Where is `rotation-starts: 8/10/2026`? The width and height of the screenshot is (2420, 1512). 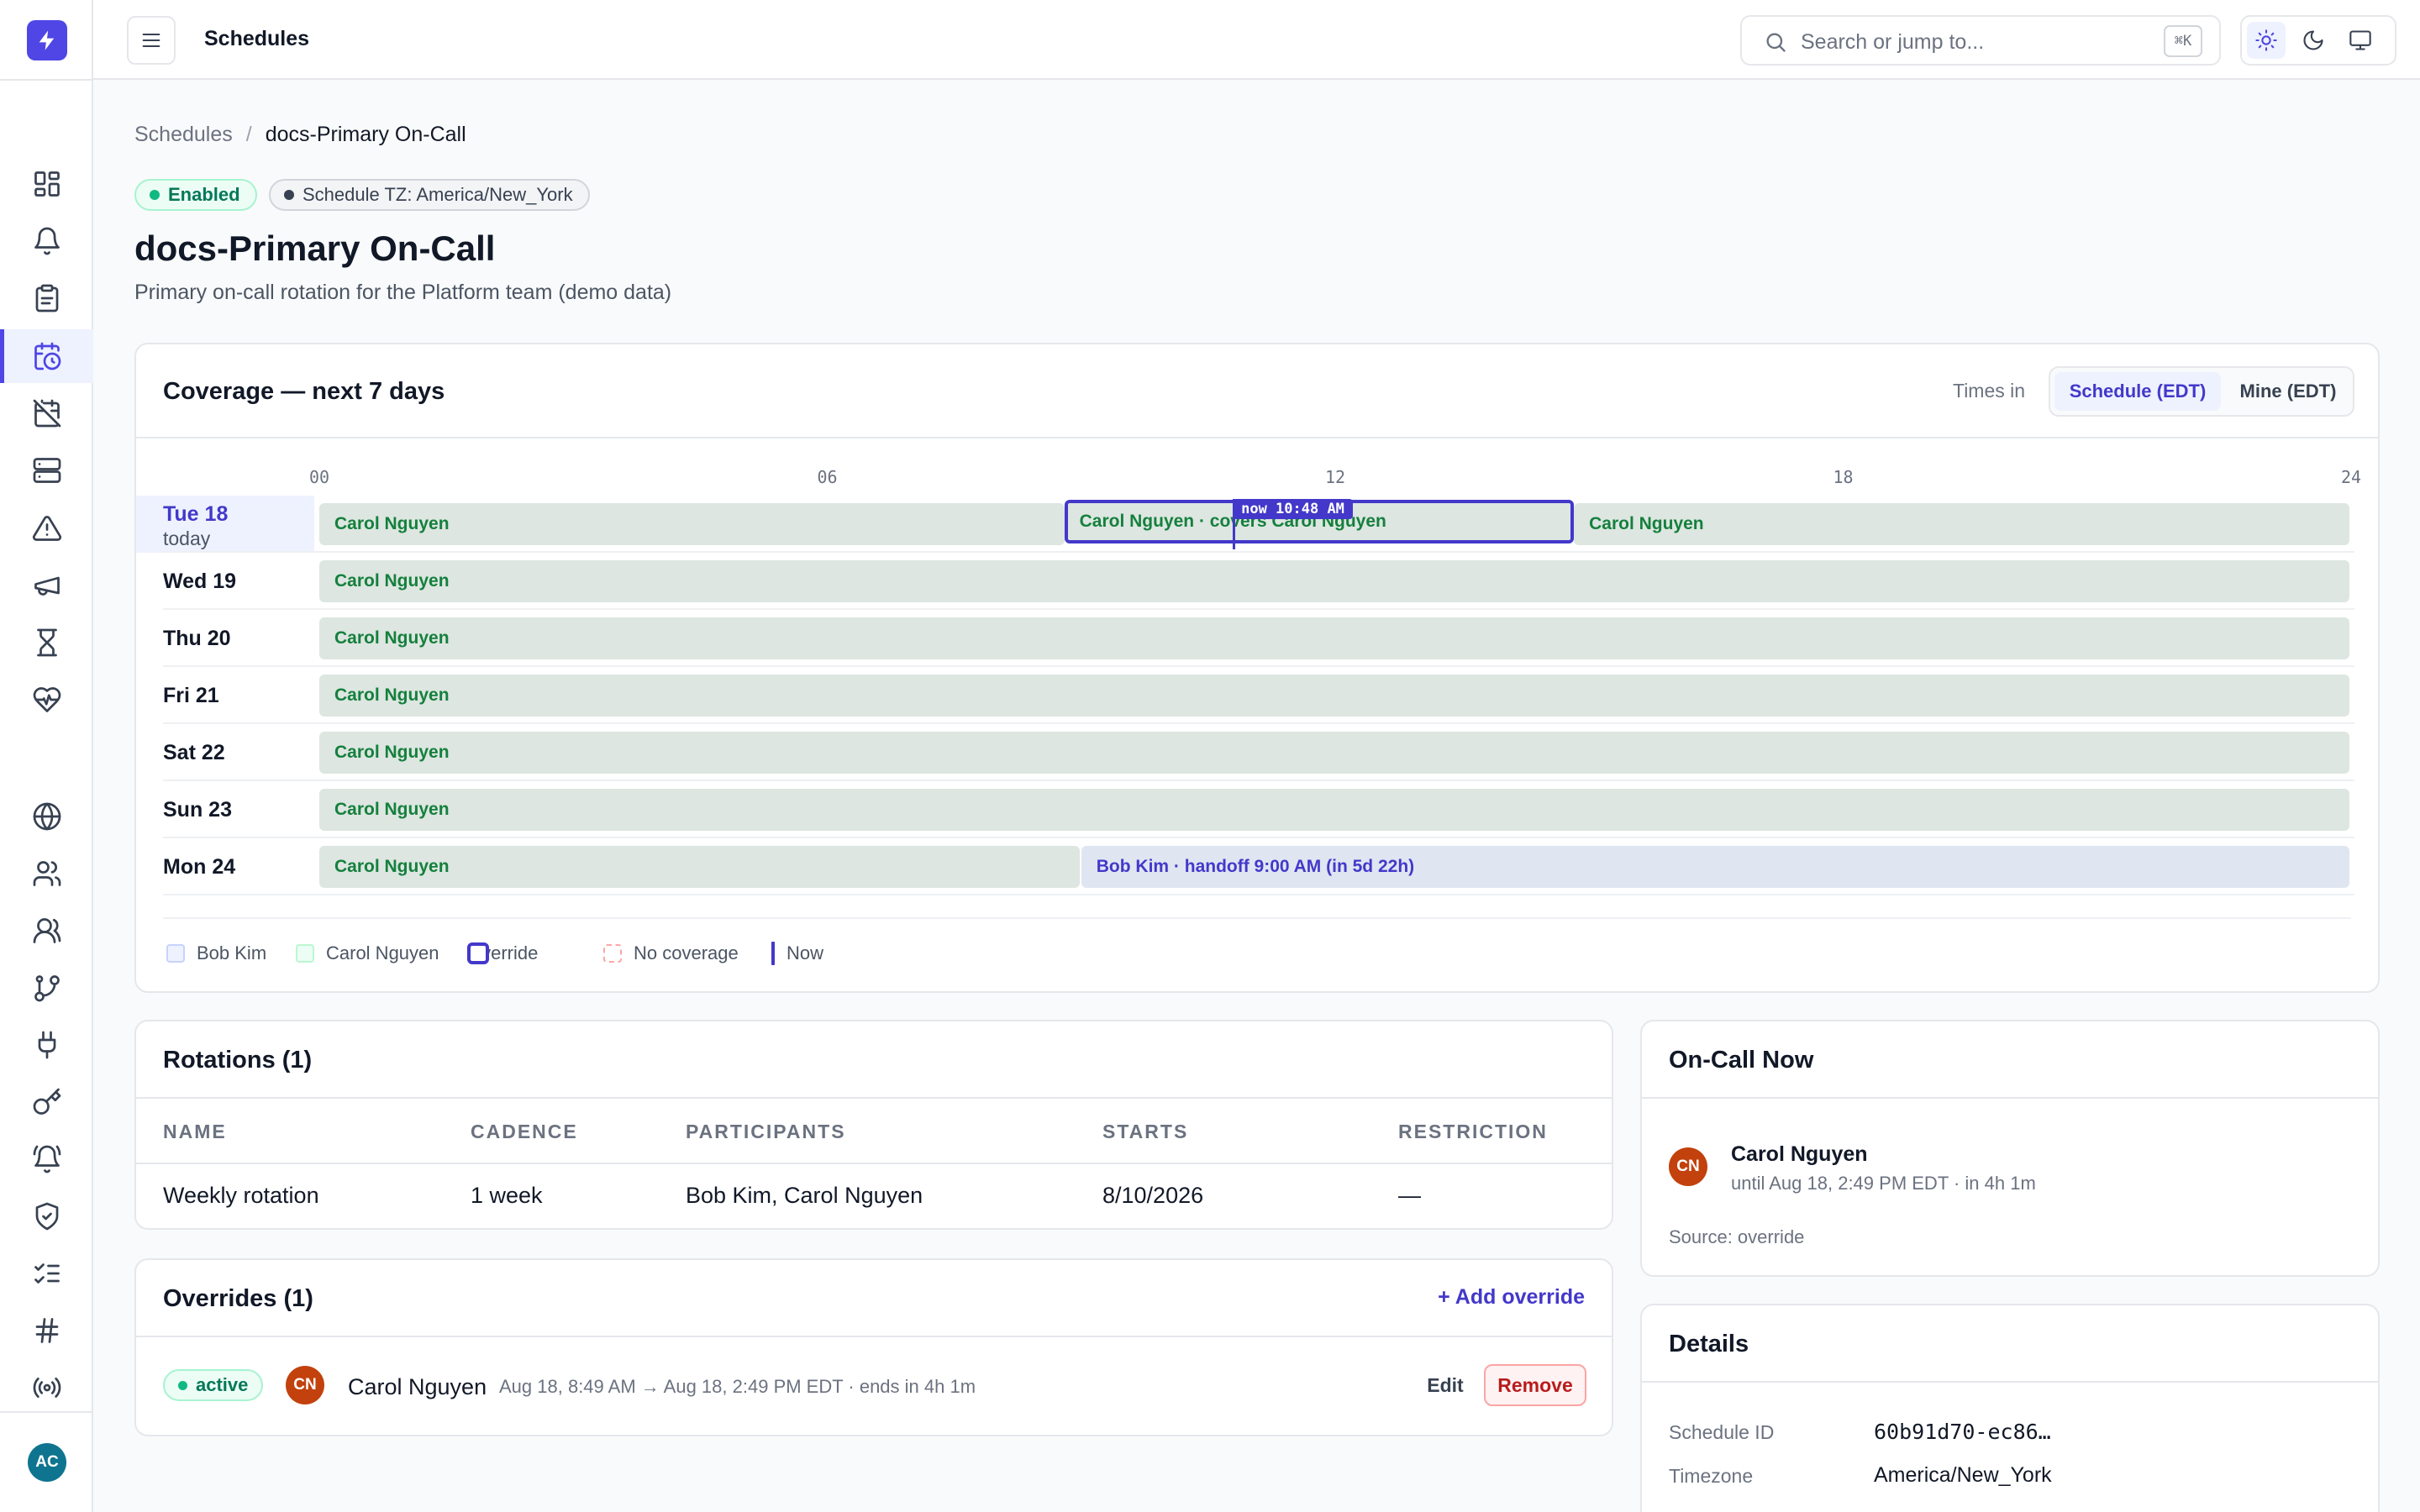
rotation-starts: 8/10/2026 is located at coordinates (1153, 1195).